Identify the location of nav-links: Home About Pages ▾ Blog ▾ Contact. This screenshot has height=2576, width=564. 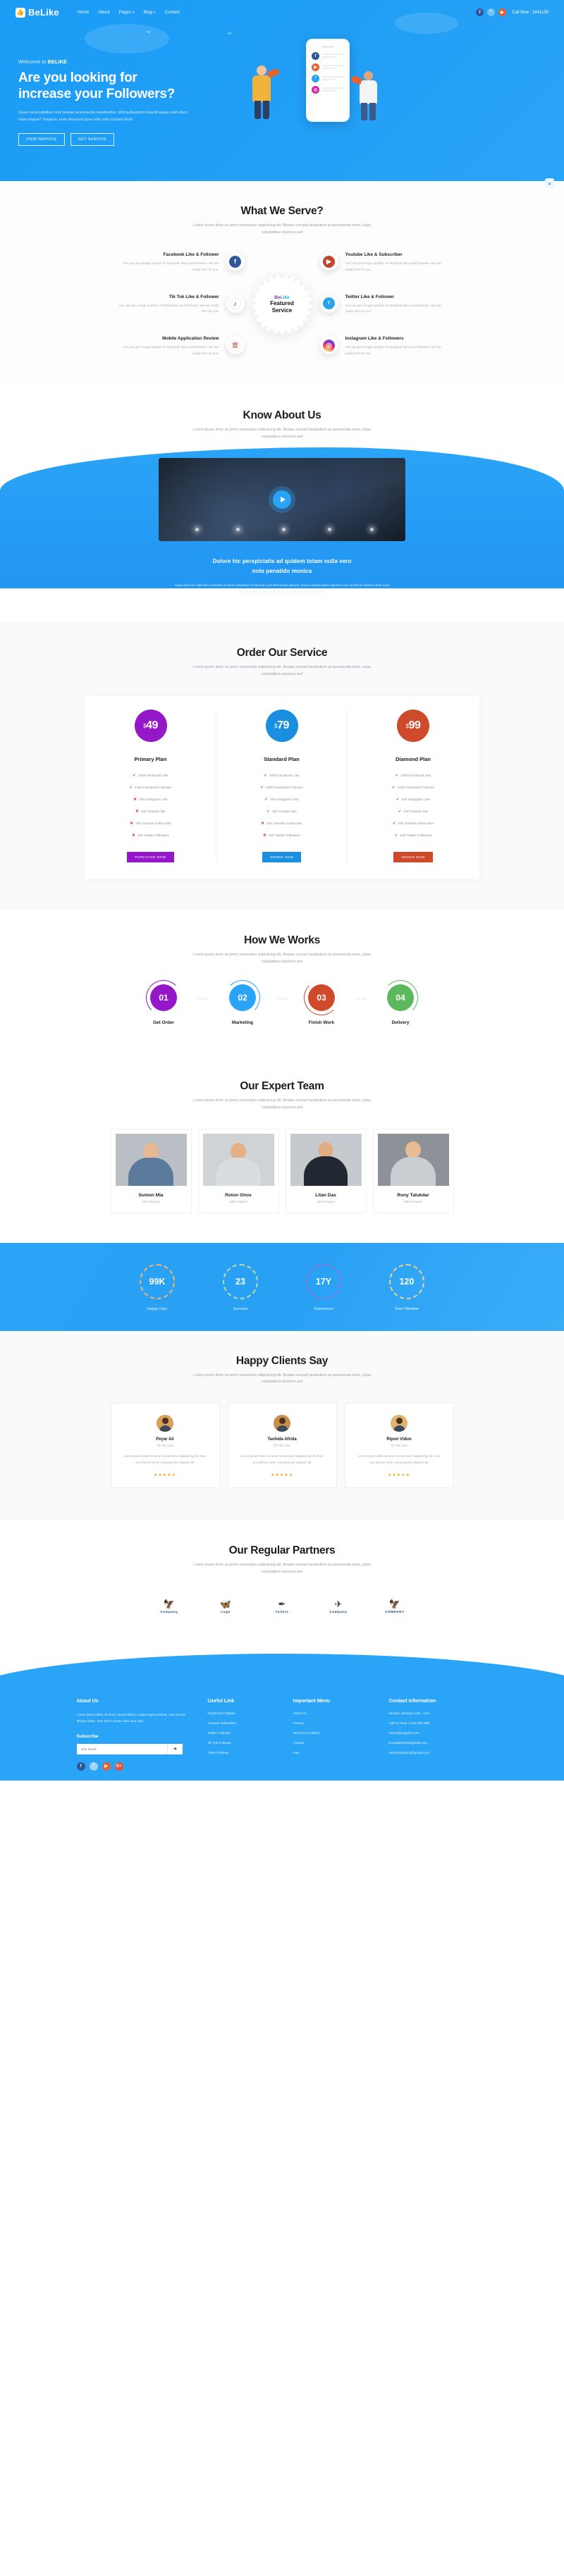
(129, 13).